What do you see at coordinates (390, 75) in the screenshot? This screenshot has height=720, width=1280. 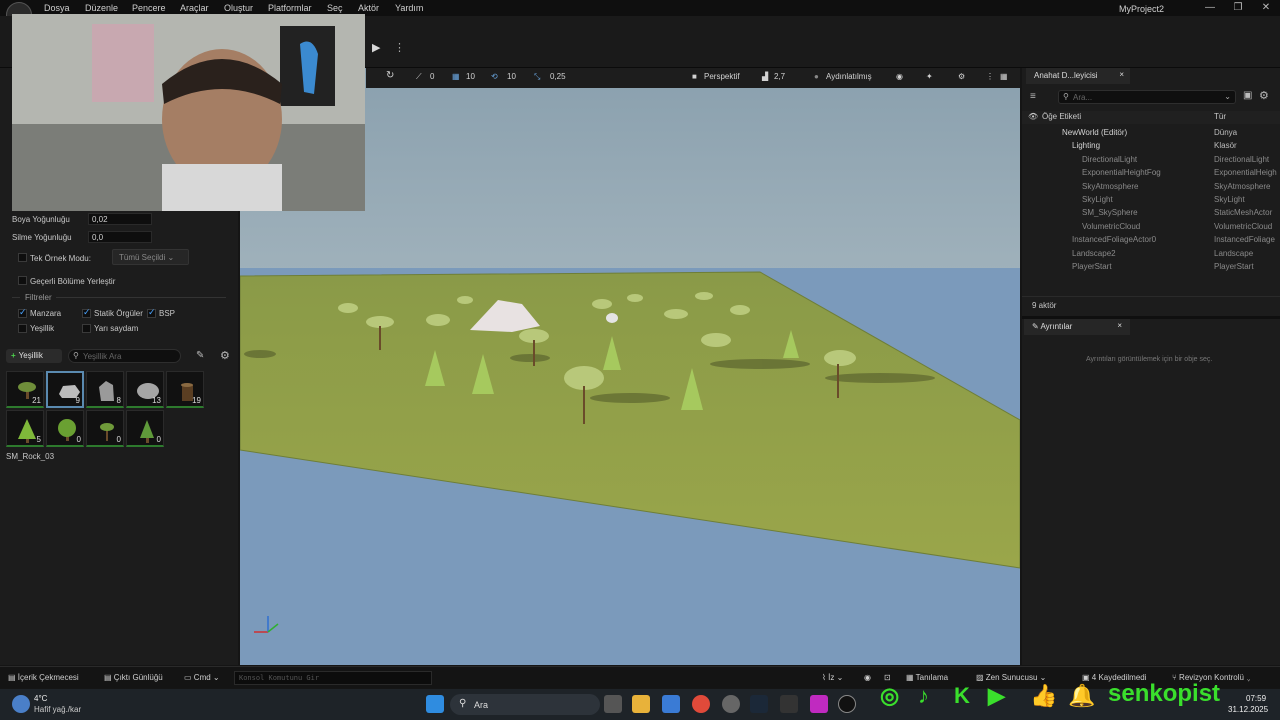 I see `transform-icon: ↻` at bounding box center [390, 75].